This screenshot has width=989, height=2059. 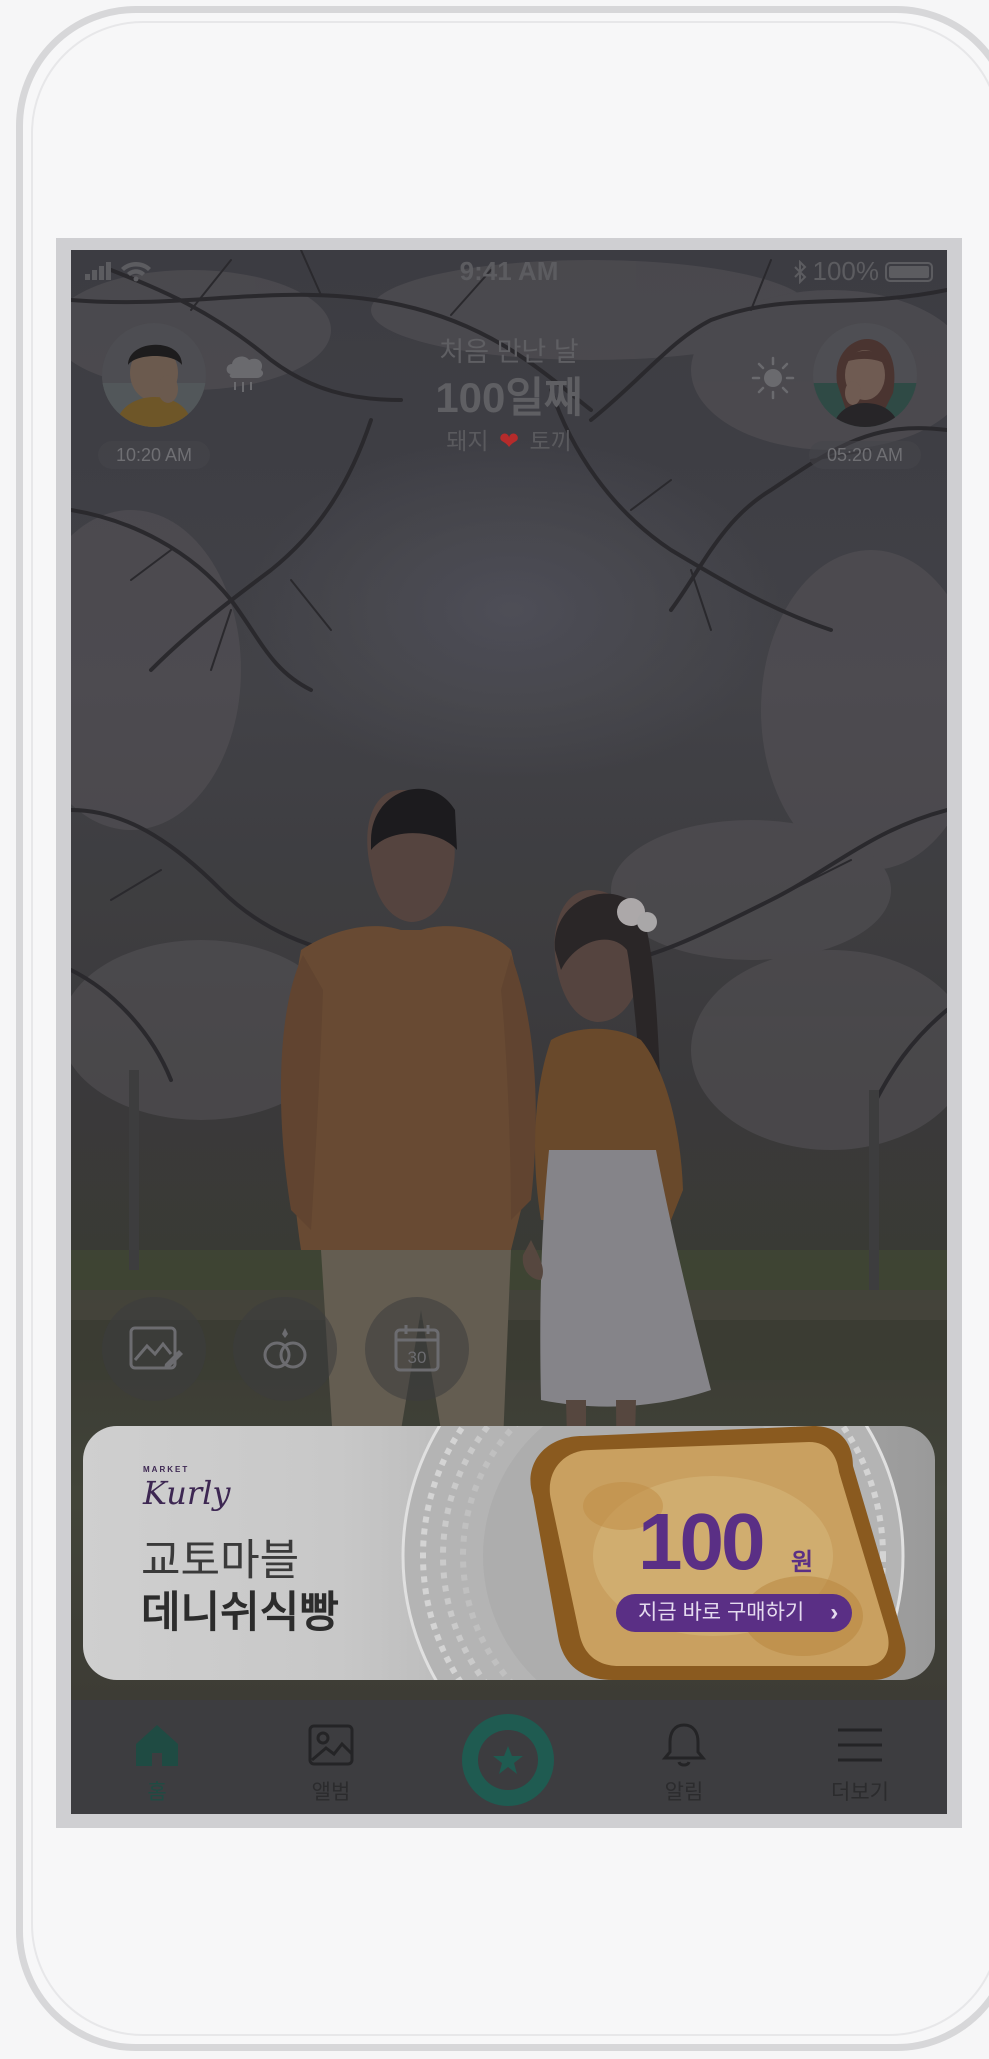 What do you see at coordinates (166, 1469) in the screenshot?
I see `ad-brand-small: MARKET` at bounding box center [166, 1469].